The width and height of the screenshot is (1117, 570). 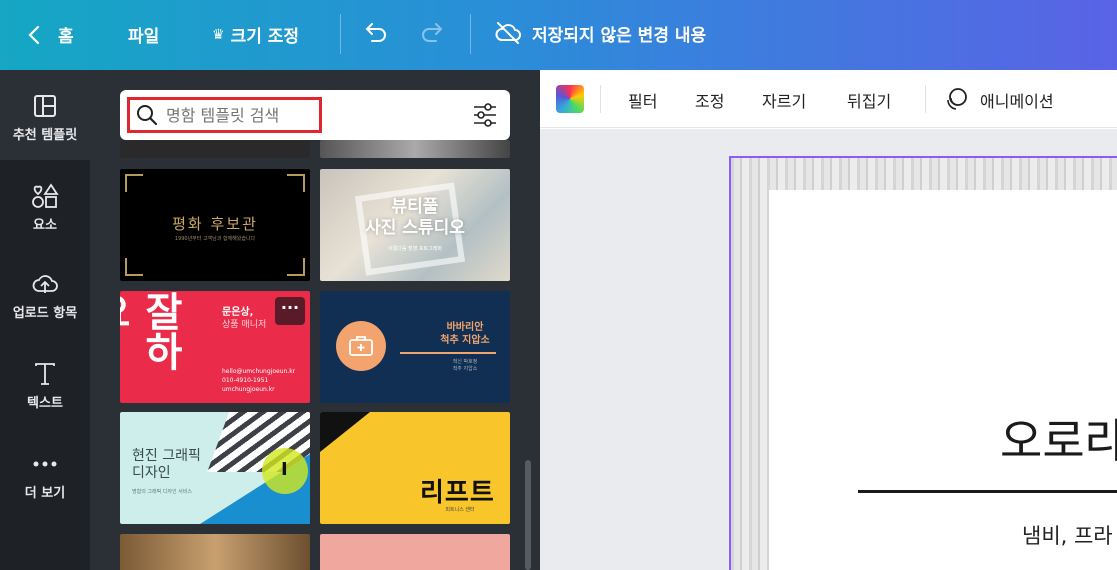 I want to click on resize-label: 크기 조정, so click(x=265, y=37).